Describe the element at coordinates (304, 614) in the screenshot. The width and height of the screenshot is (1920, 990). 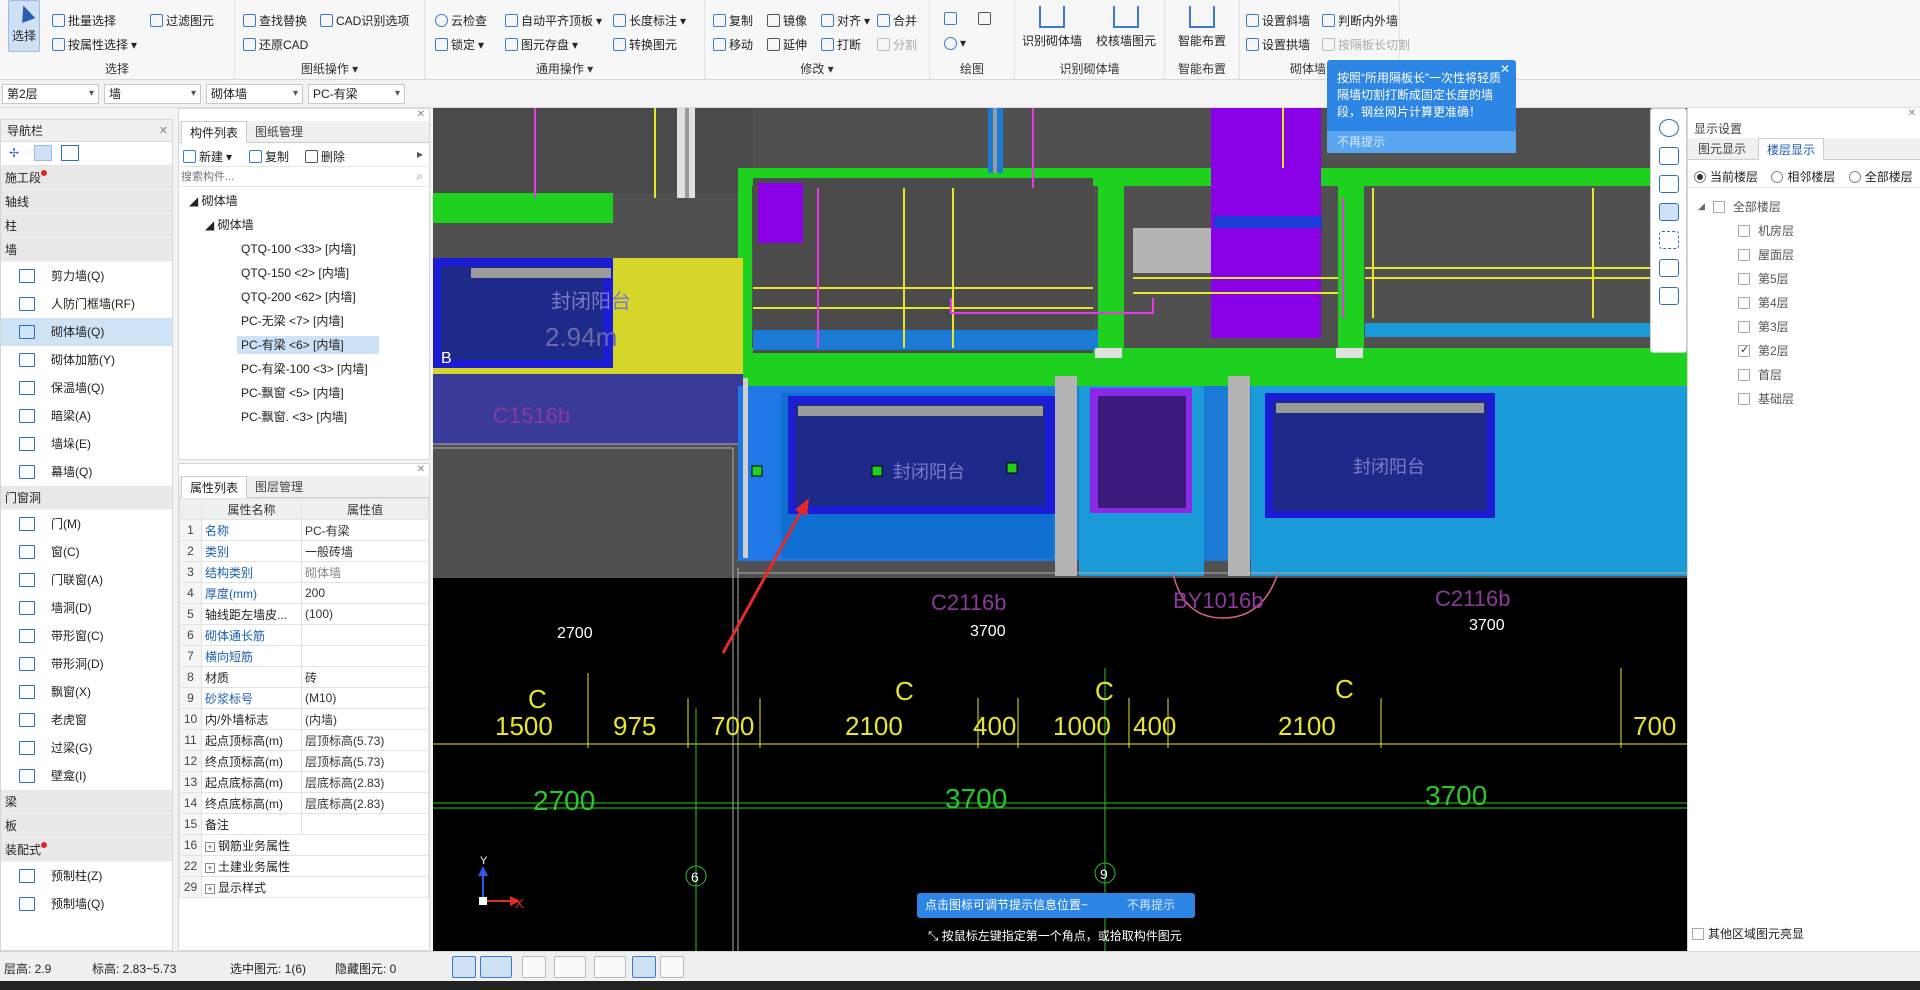
I see `property-row: 5 轴线距左墙皮... (100)` at that location.